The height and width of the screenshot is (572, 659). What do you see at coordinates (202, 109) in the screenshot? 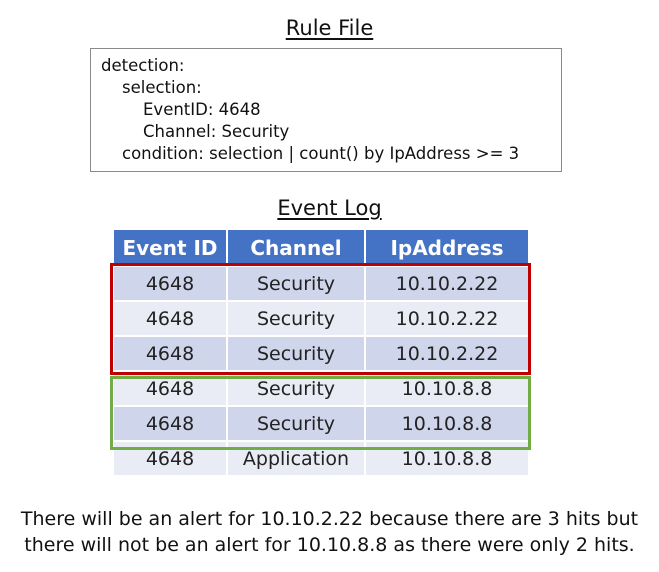
I see `rule-line-eventid: EventID: 4648` at bounding box center [202, 109].